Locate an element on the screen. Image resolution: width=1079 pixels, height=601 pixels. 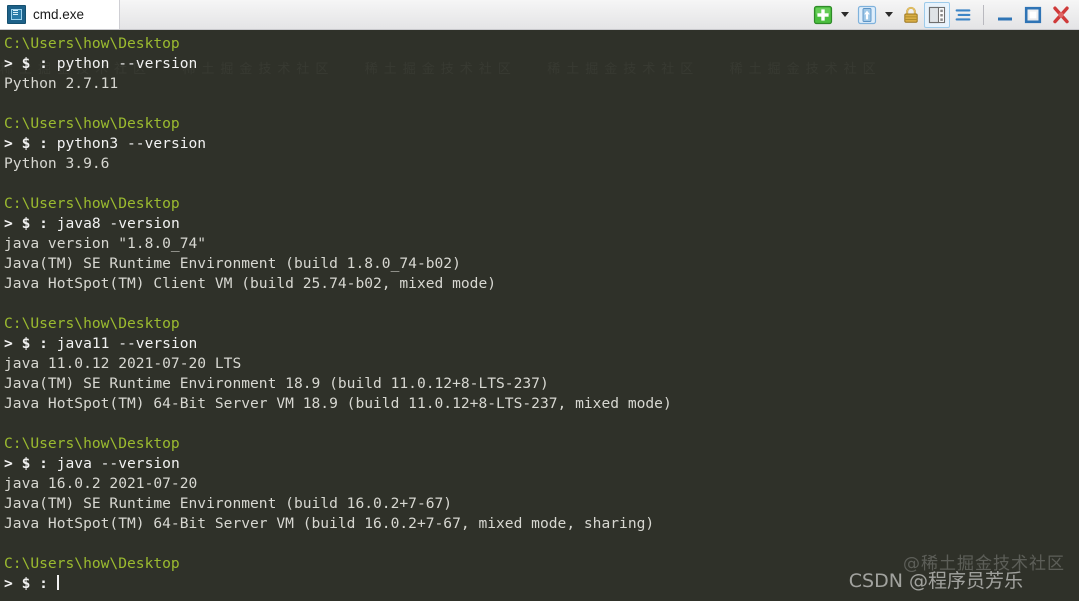
plus-green-icon is located at coordinates (823, 14).